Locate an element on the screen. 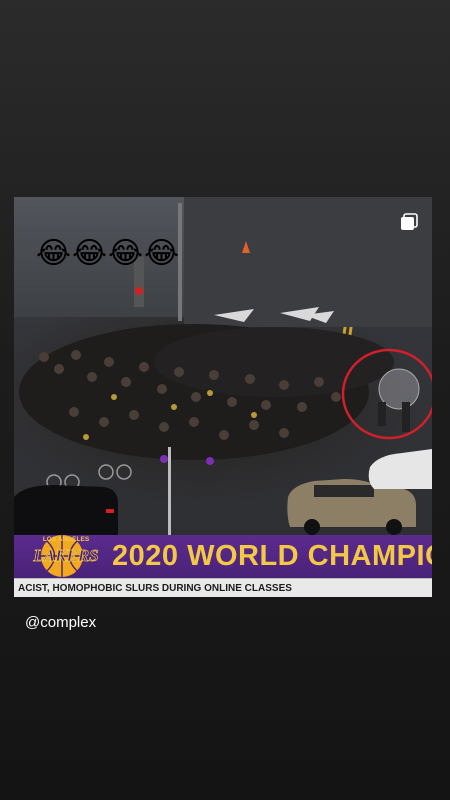 This screenshot has height=800, width=450. lakers-logo: LOS ANGELES LAKERS is located at coordinates (65, 556).